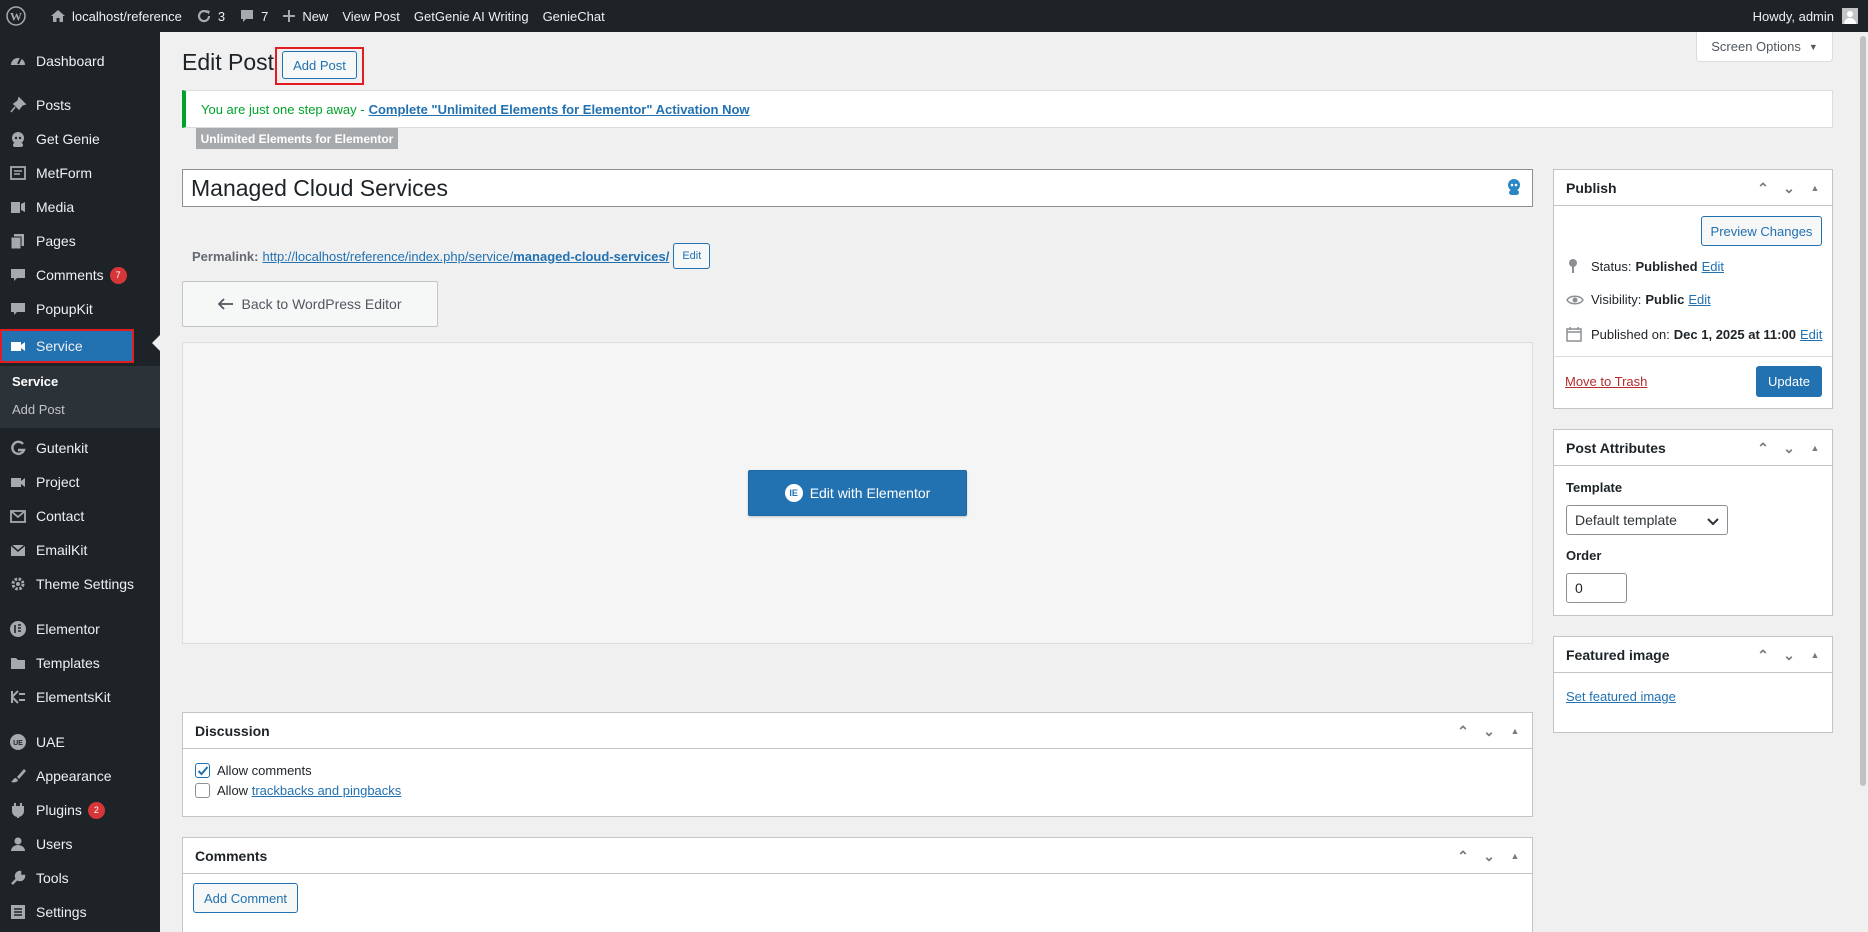  Describe the element at coordinates (18, 173) in the screenshot. I see `form-icon` at that location.